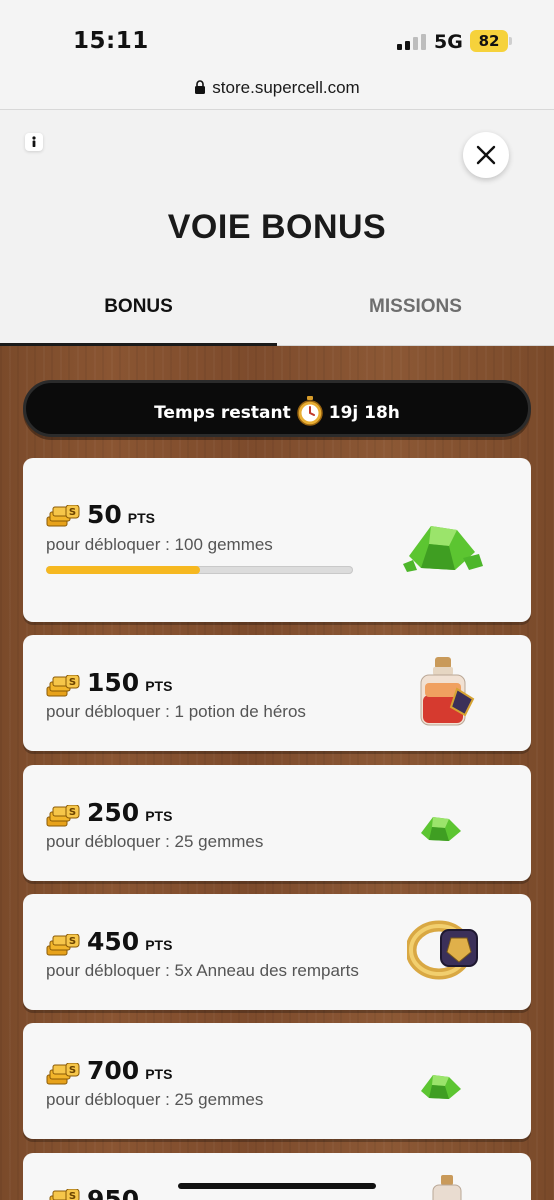  I want to click on close-icon, so click(486, 155).